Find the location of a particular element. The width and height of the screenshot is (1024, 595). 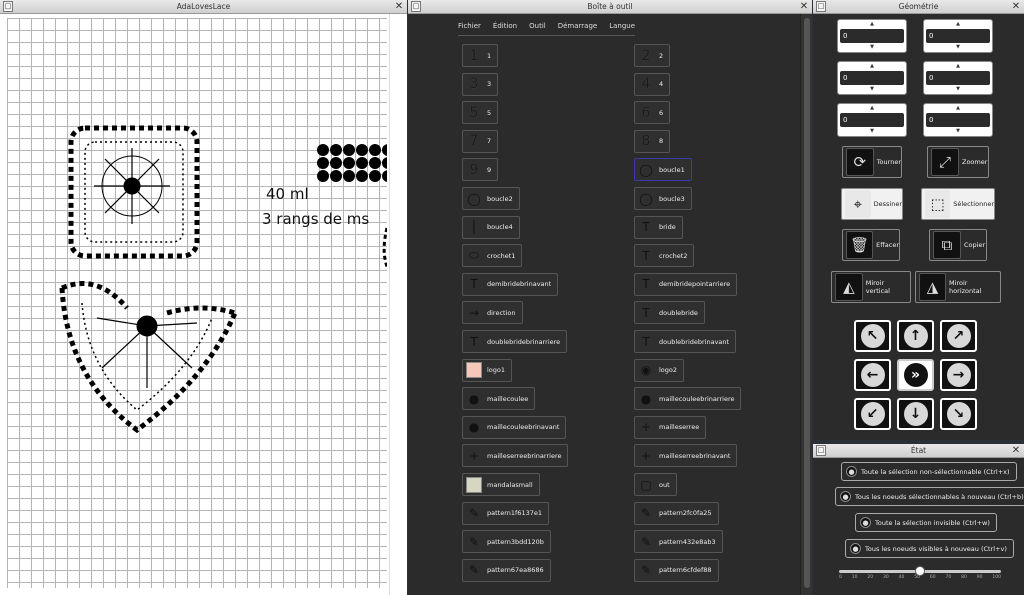

tool-button-logo2: ◉ logo2 is located at coordinates (659, 370).